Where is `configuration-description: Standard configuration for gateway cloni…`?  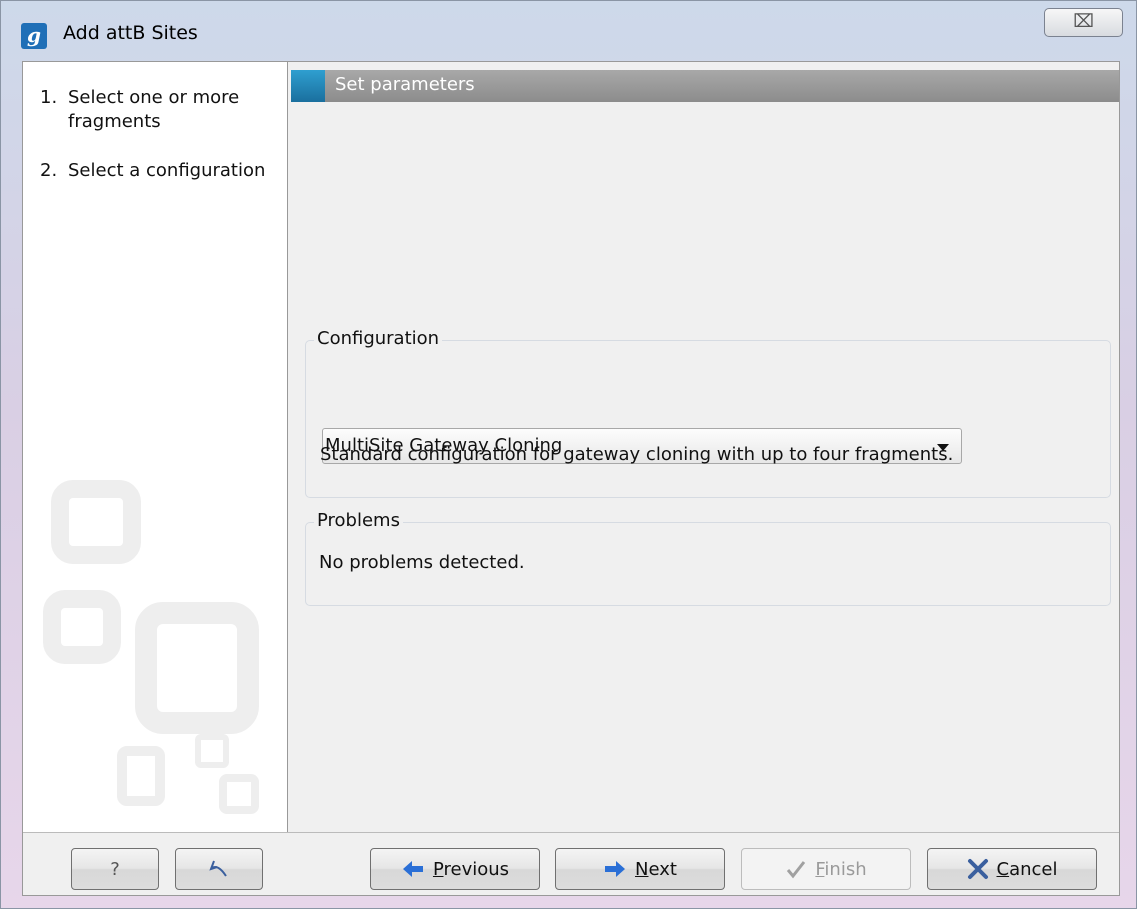
configuration-description: Standard configuration for gateway cloni… is located at coordinates (637, 454).